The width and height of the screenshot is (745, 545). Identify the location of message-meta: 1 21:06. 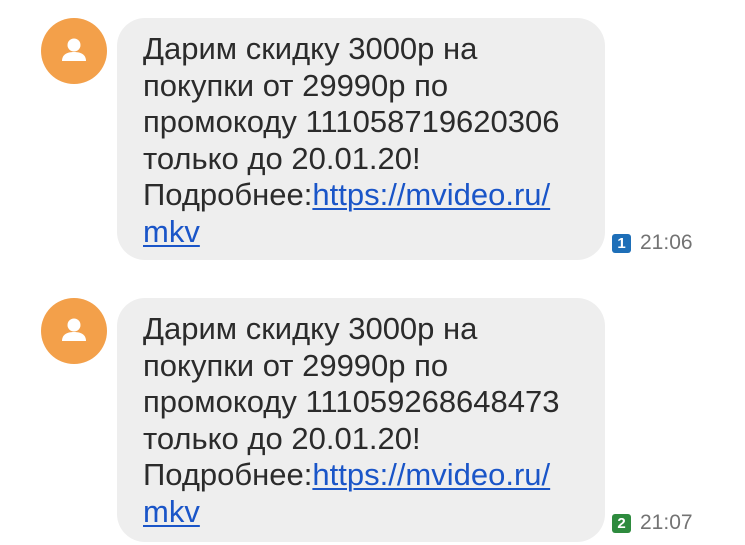
(652, 243).